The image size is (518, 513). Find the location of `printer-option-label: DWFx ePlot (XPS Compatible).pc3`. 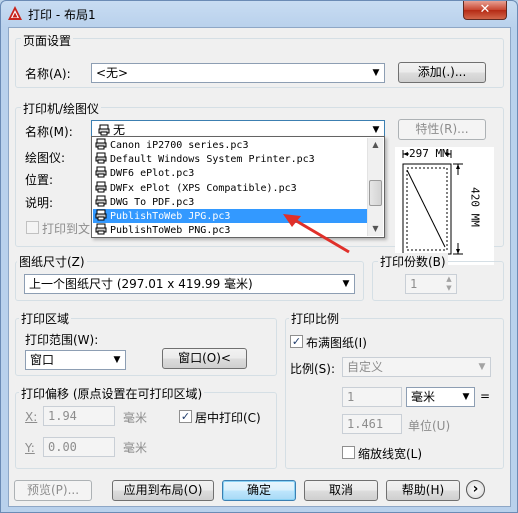

printer-option-label: DWFx ePlot (XPS Compatible).pc3 is located at coordinates (203, 188).